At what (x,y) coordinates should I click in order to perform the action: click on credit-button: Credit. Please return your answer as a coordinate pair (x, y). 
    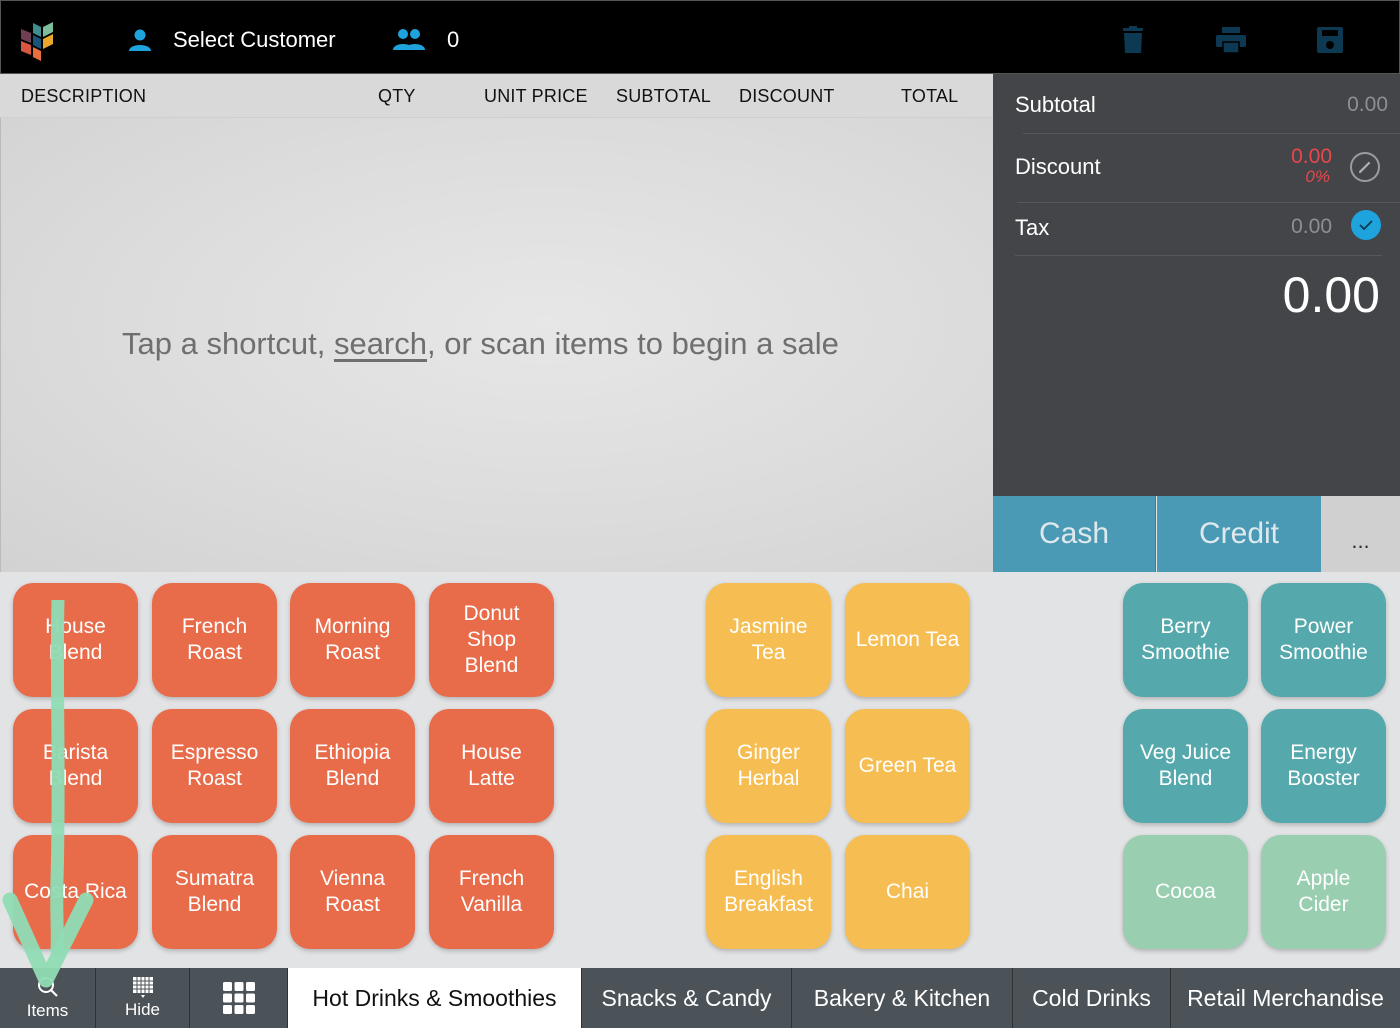
    Looking at the image, I should click on (1239, 534).